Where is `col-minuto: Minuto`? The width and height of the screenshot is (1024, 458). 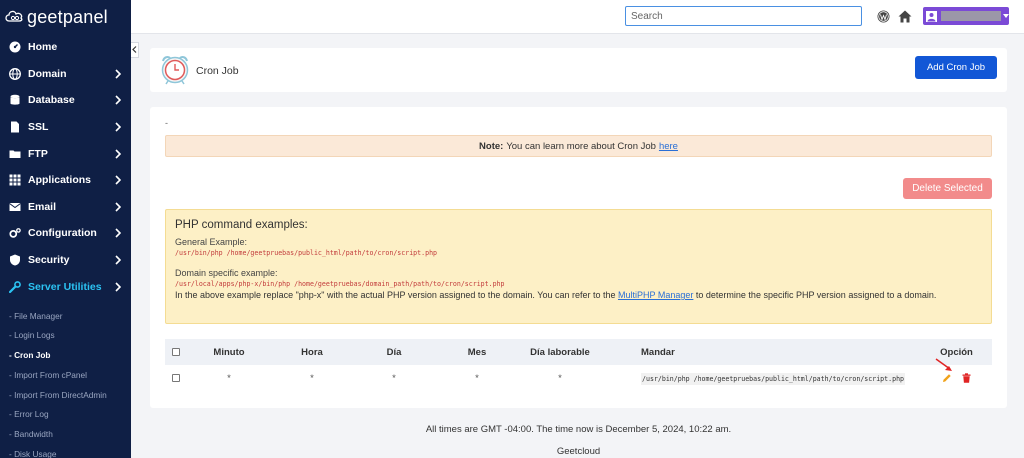
col-minuto: Minuto is located at coordinates (229, 352).